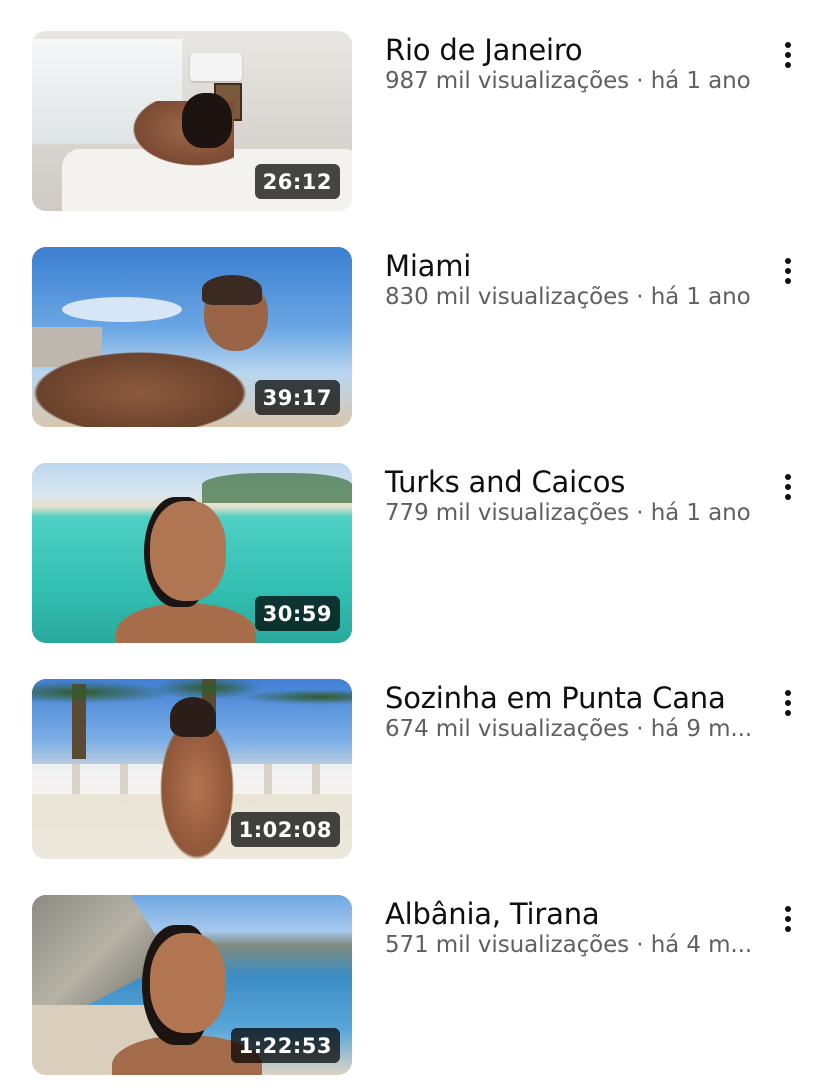 The height and width of the screenshot is (1087, 828). What do you see at coordinates (285, 829) in the screenshot?
I see `duration-badge: 1:02:08` at bounding box center [285, 829].